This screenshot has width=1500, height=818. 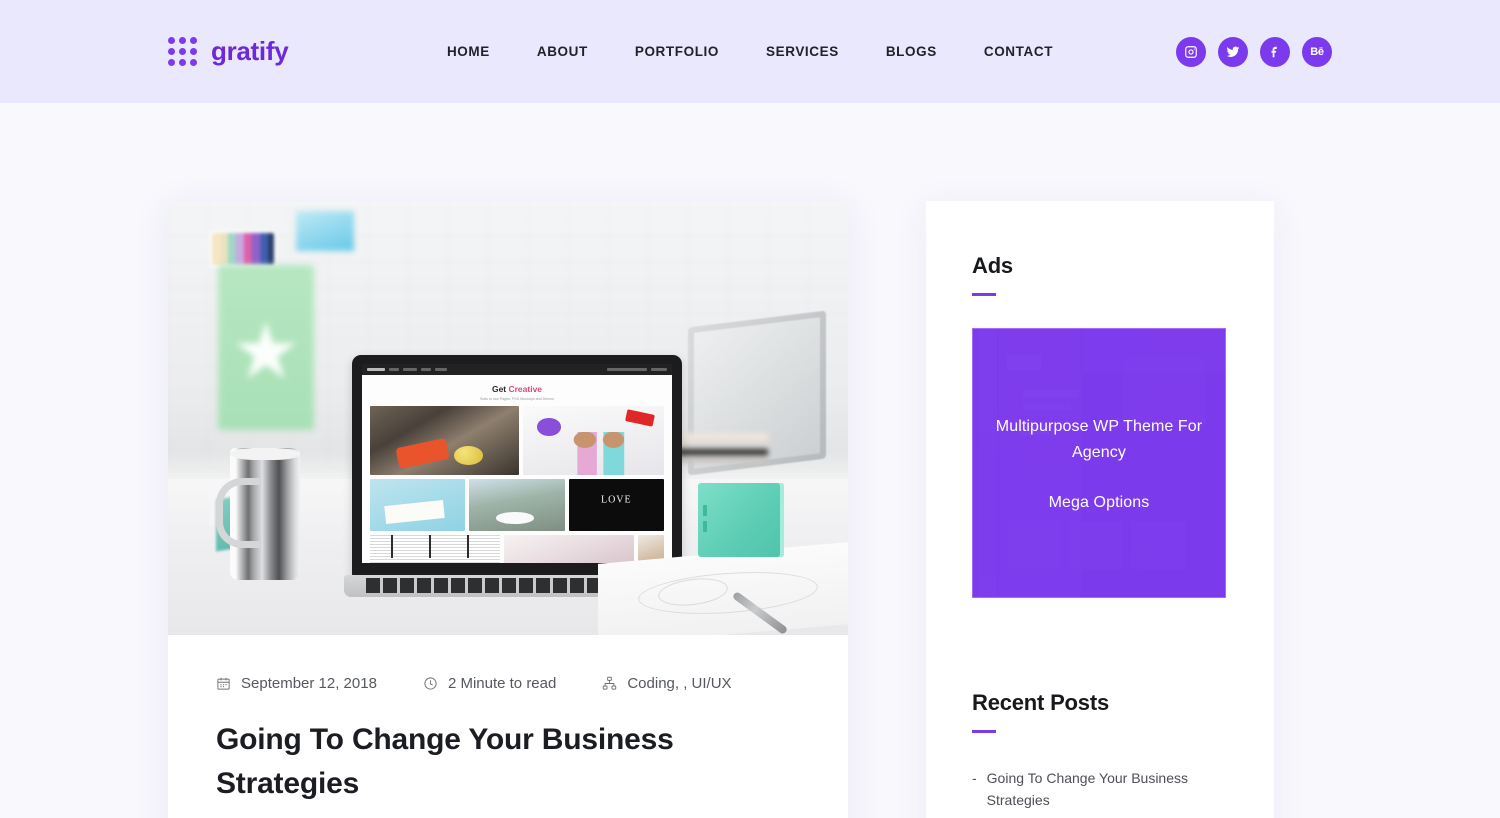 What do you see at coordinates (325, 231) in the screenshot?
I see `blue-card-object` at bounding box center [325, 231].